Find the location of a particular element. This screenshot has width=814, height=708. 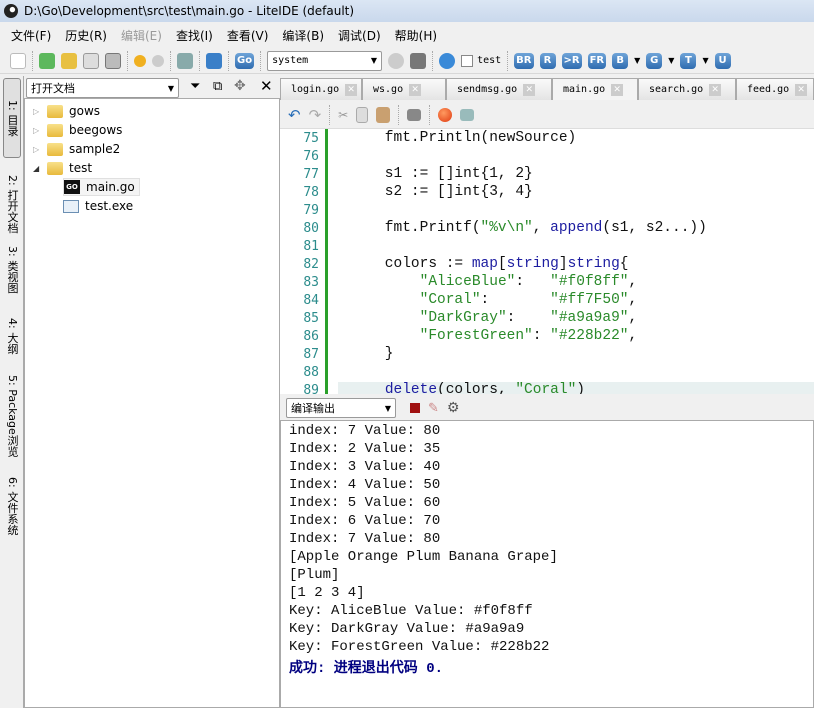

tools-icon is located at coordinates (185, 60).